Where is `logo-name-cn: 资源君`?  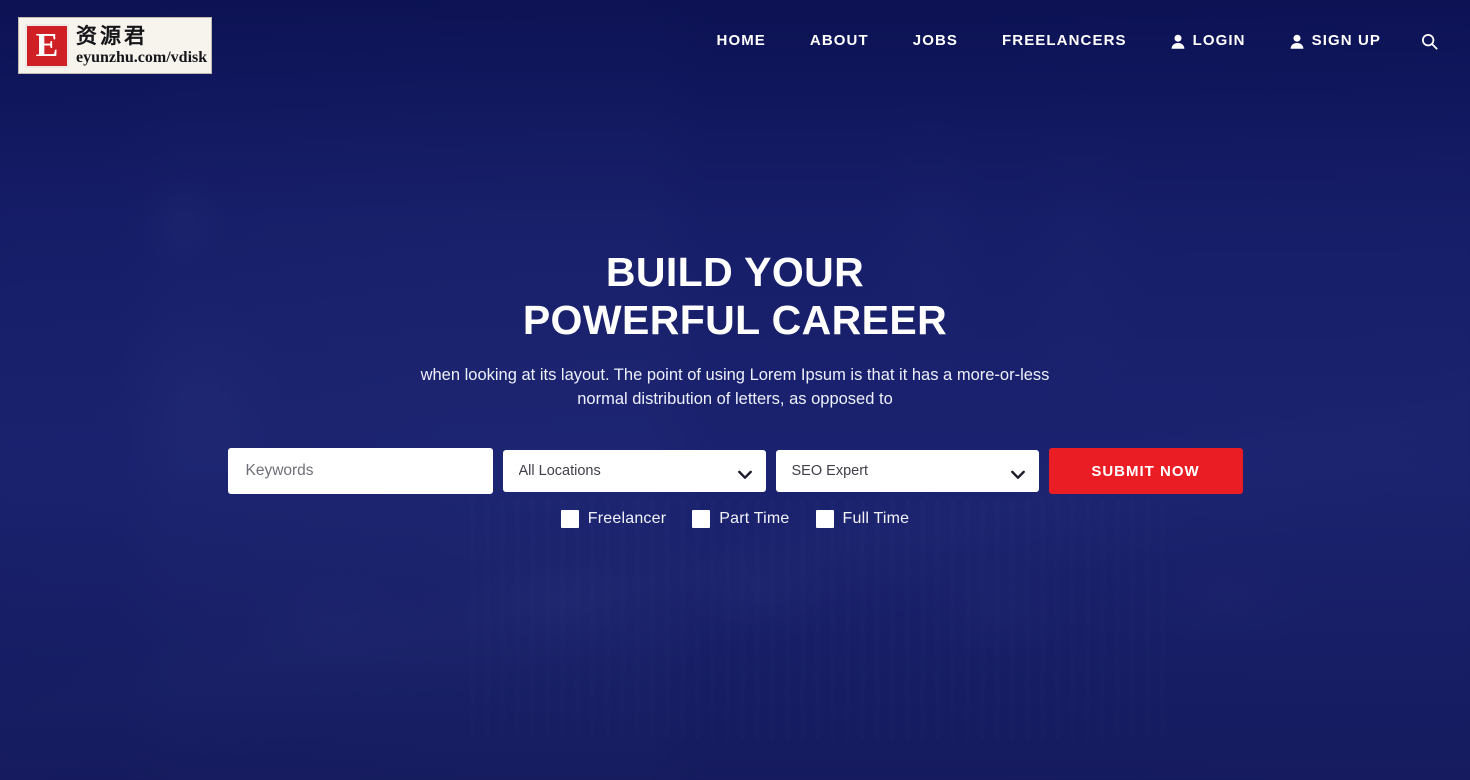
logo-name-cn: 资源君 is located at coordinates (112, 35).